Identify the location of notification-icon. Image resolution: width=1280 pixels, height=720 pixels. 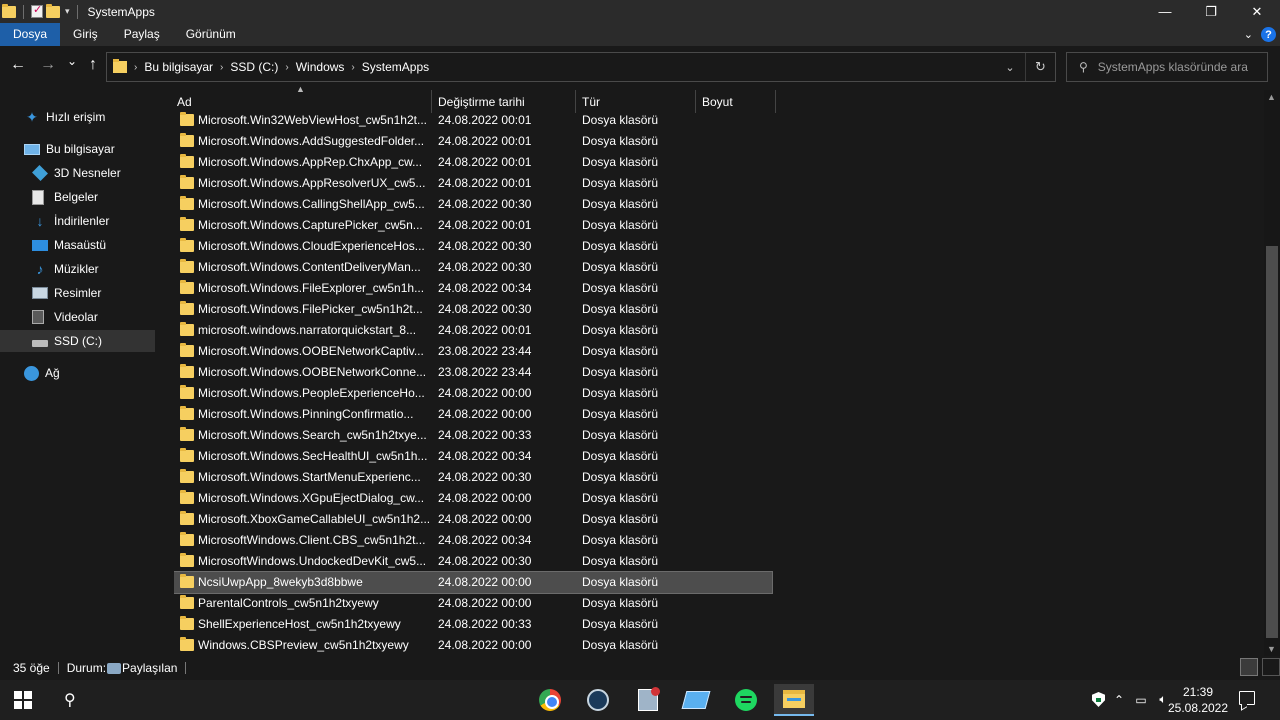
(1247, 698).